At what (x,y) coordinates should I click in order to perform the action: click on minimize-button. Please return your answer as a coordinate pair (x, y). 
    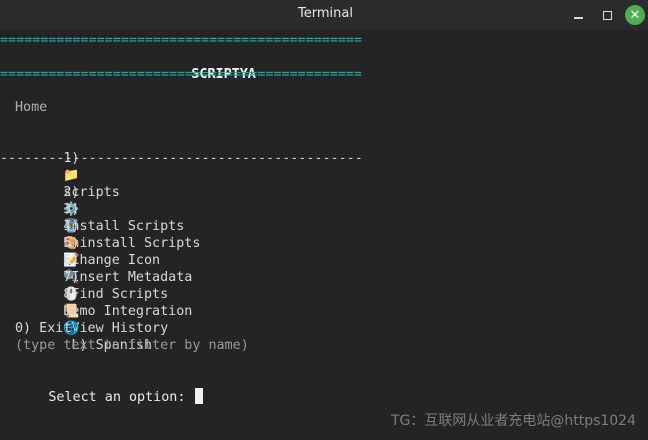
    Looking at the image, I should click on (578, 15).